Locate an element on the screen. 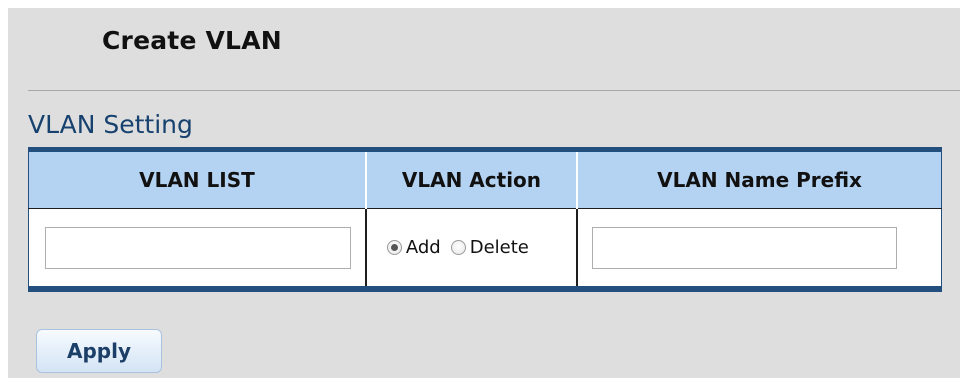 The image size is (960, 378). column-header-vlan-name-prefix: VLAN Name Prefix is located at coordinates (759, 179).